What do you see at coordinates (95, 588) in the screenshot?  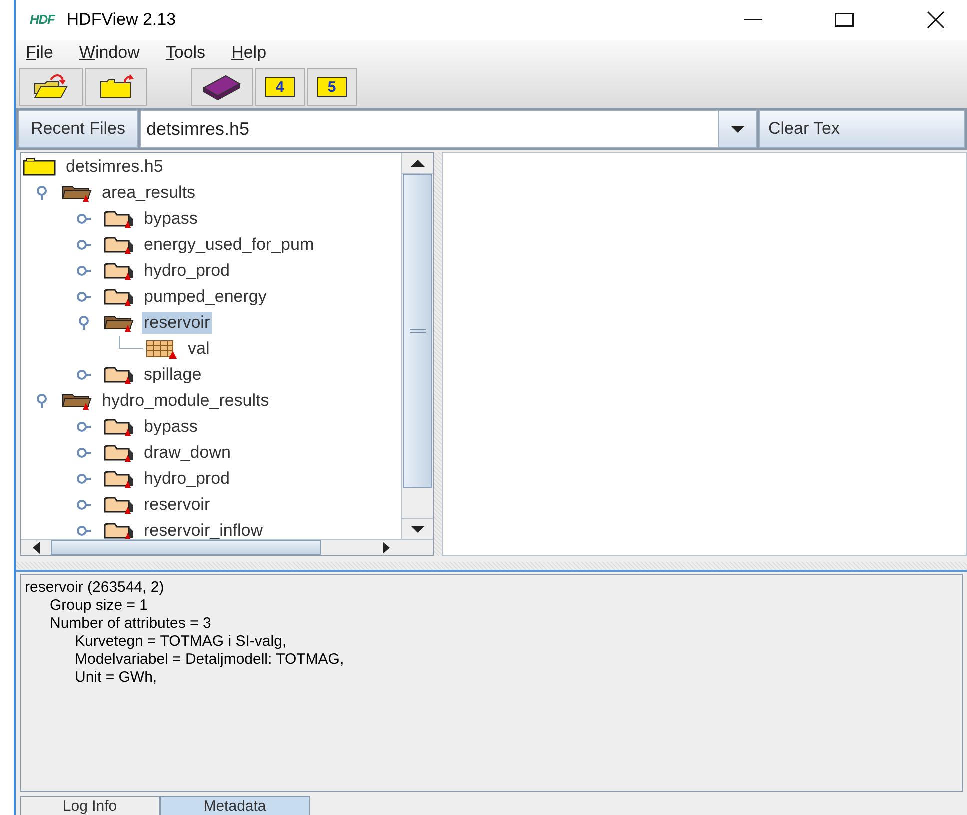 I see `info-line: reservoir (263544, 2)` at bounding box center [95, 588].